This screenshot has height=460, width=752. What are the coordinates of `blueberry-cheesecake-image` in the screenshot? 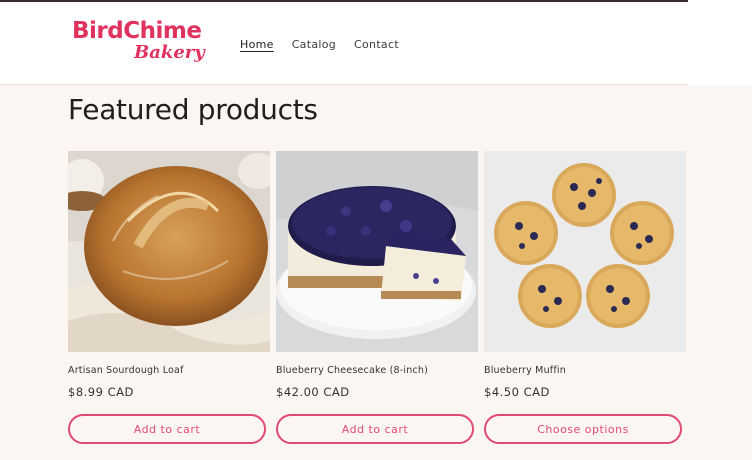 It's located at (377, 251).